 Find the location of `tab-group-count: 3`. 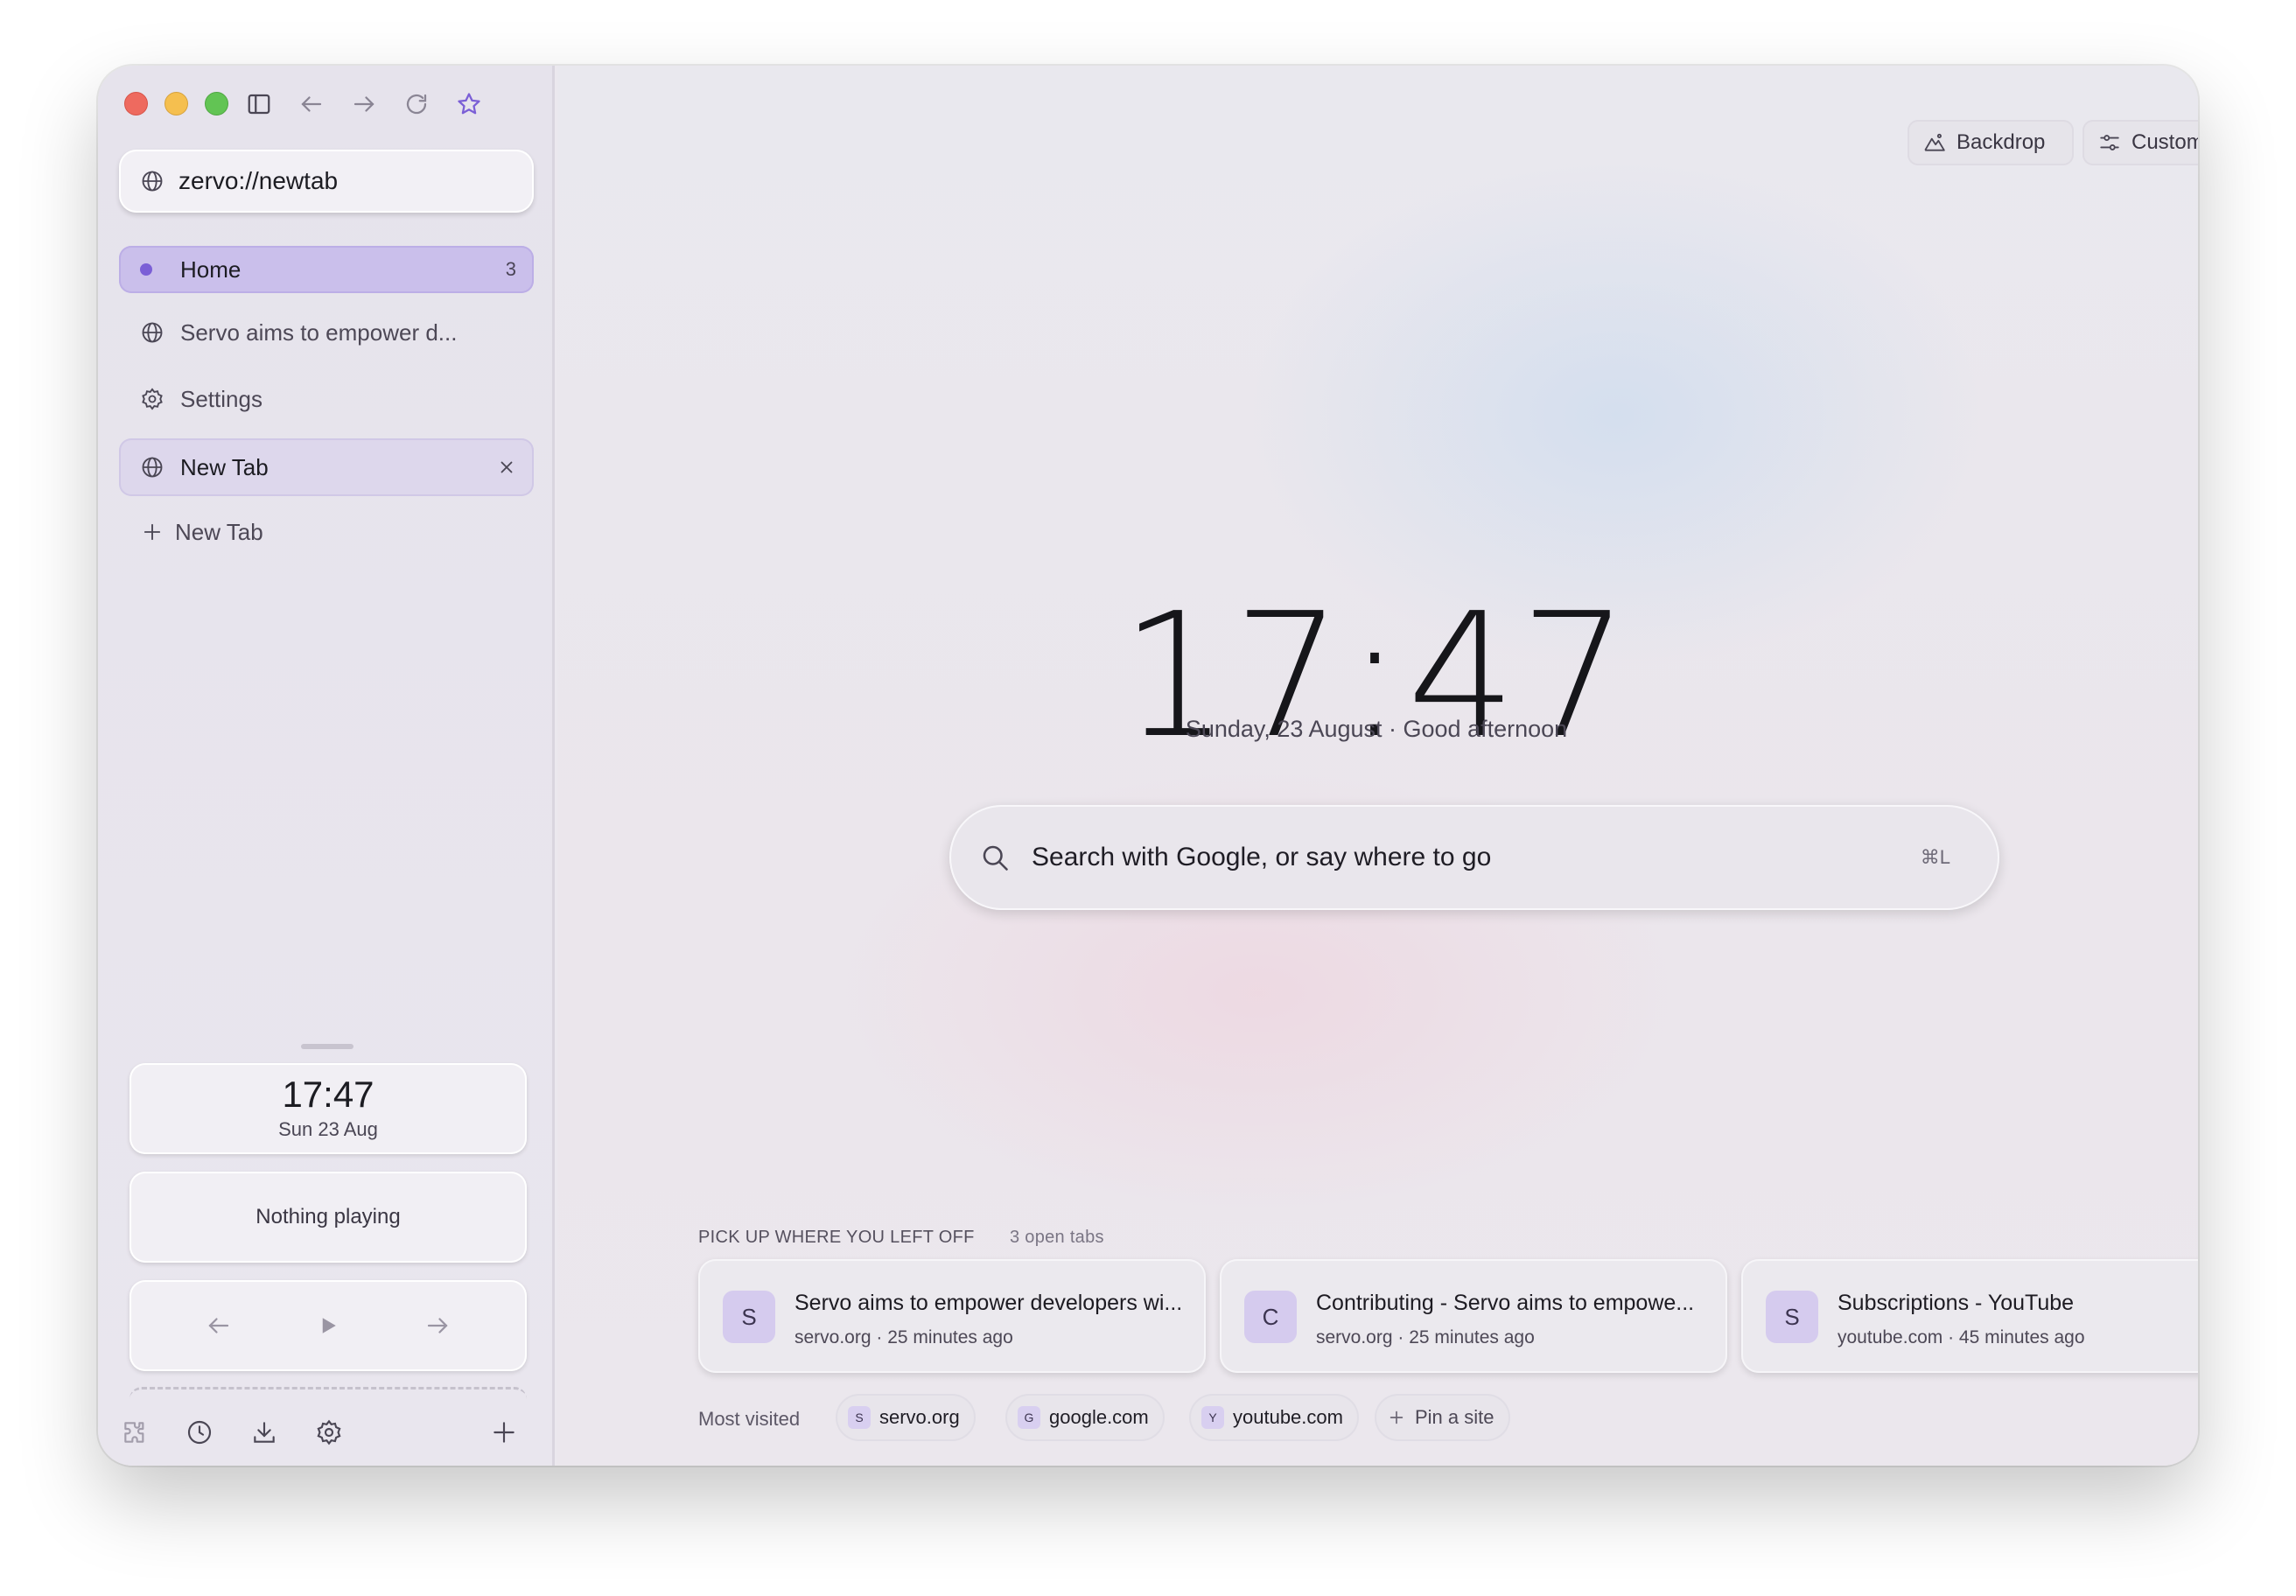

tab-group-count: 3 is located at coordinates (510, 269).